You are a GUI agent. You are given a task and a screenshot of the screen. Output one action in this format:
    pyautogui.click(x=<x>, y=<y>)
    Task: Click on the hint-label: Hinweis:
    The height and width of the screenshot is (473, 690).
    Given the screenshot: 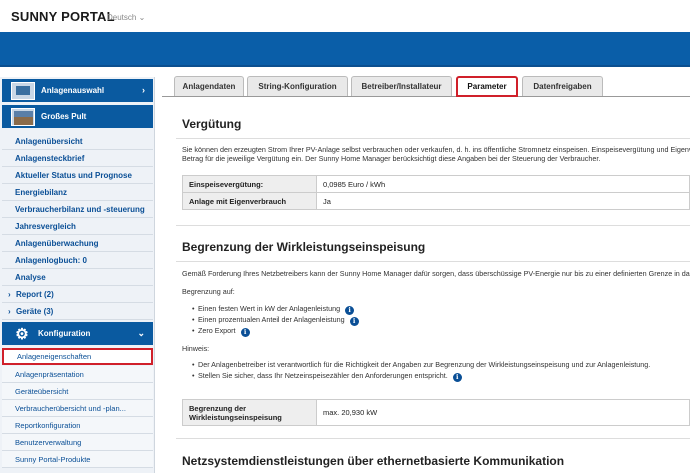 What is the action you would take?
    pyautogui.click(x=196, y=348)
    